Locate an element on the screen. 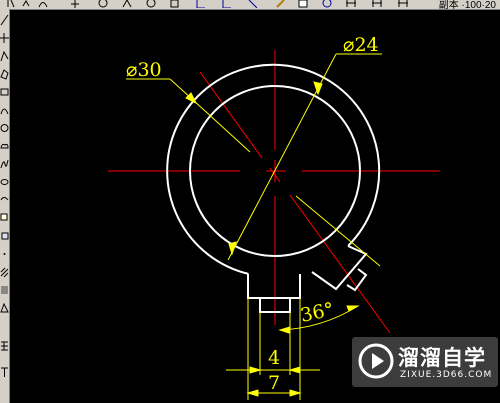 Image resolution: width=500 pixels, height=403 pixels. cloud-icon is located at coordinates (4, 146).